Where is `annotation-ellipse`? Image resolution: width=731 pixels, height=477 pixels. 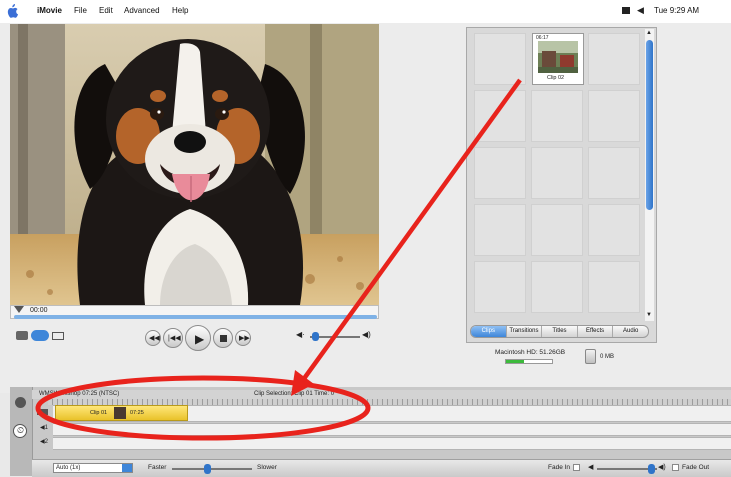 annotation-ellipse is located at coordinates (203, 408).